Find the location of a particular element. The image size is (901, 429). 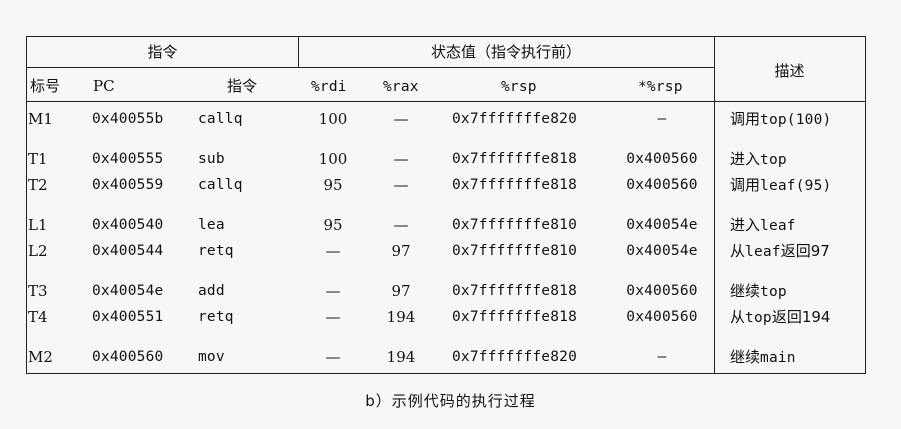

cell-instr: add is located at coordinates (211, 291).